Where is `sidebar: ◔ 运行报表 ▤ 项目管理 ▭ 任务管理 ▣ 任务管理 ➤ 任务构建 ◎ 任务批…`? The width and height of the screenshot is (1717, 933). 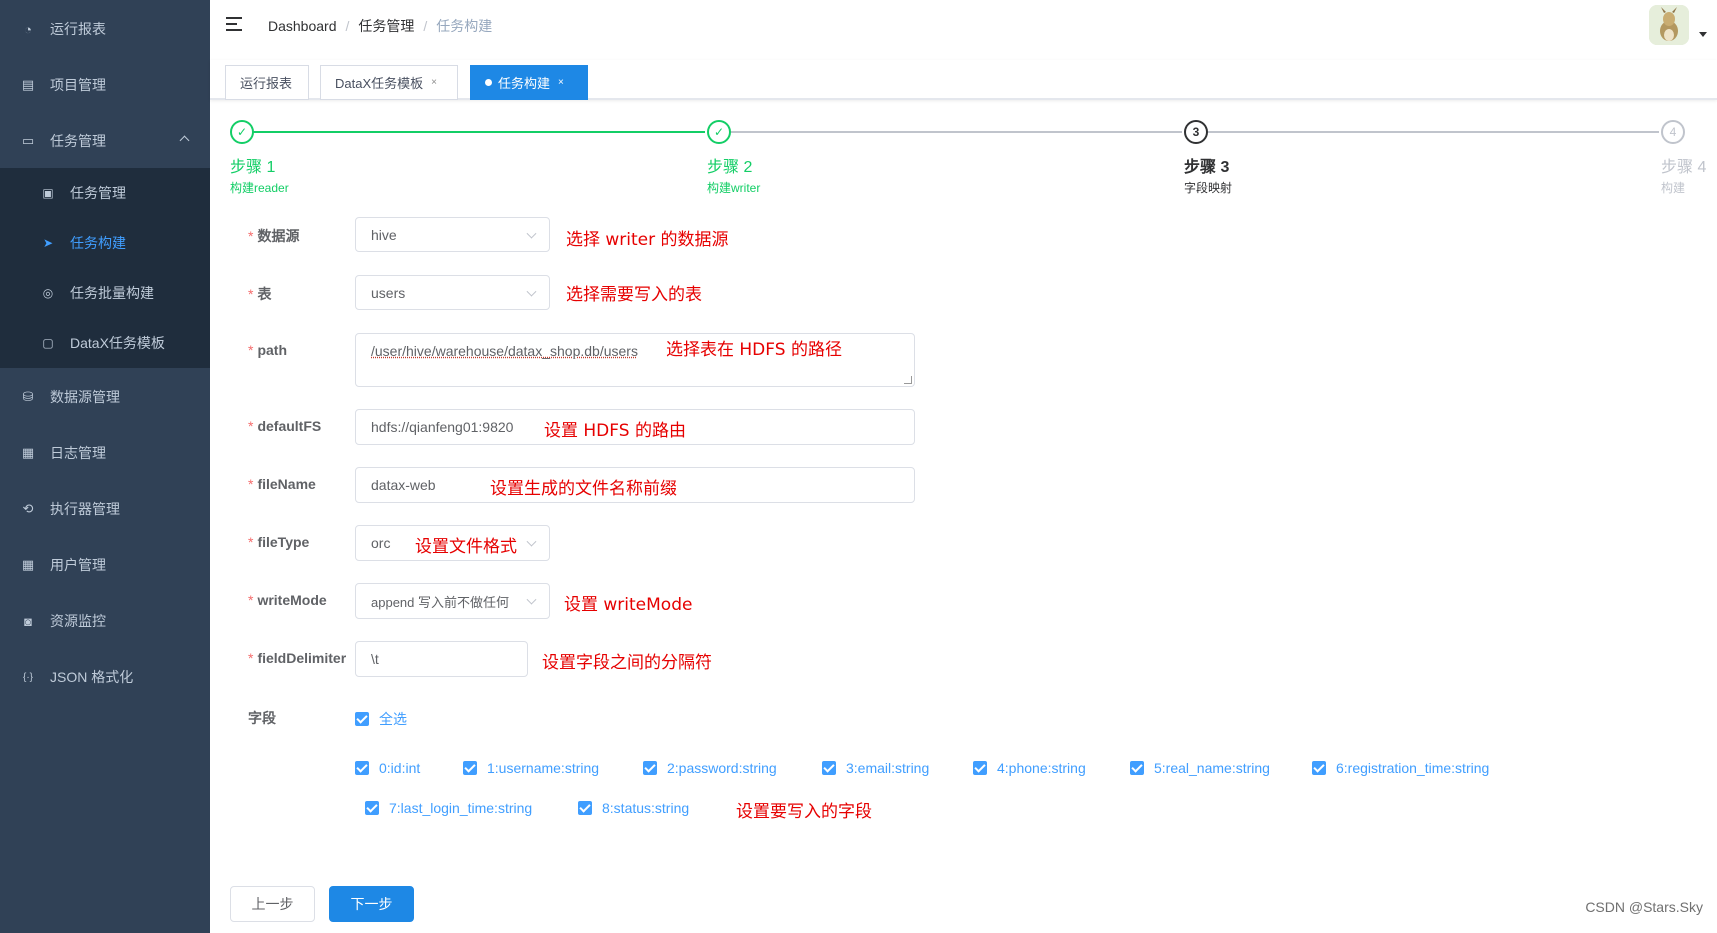 sidebar: ◔ 运行报表 ▤ 项目管理 ▭ 任务管理 ▣ 任务管理 ➤ 任务构建 ◎ 任务批… is located at coordinates (105, 466).